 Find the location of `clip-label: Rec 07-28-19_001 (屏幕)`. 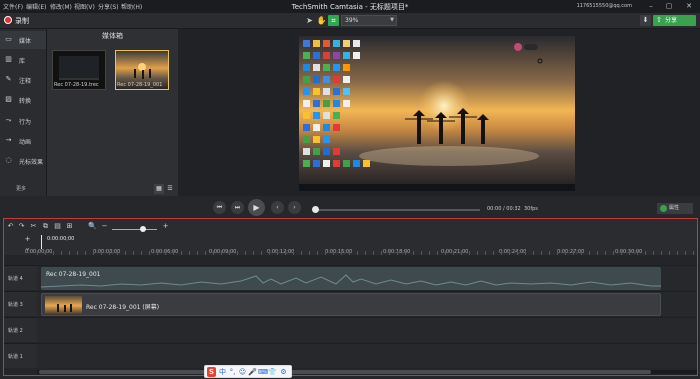

clip-label: Rec 07-28-19_001 (屏幕) is located at coordinates (123, 307).